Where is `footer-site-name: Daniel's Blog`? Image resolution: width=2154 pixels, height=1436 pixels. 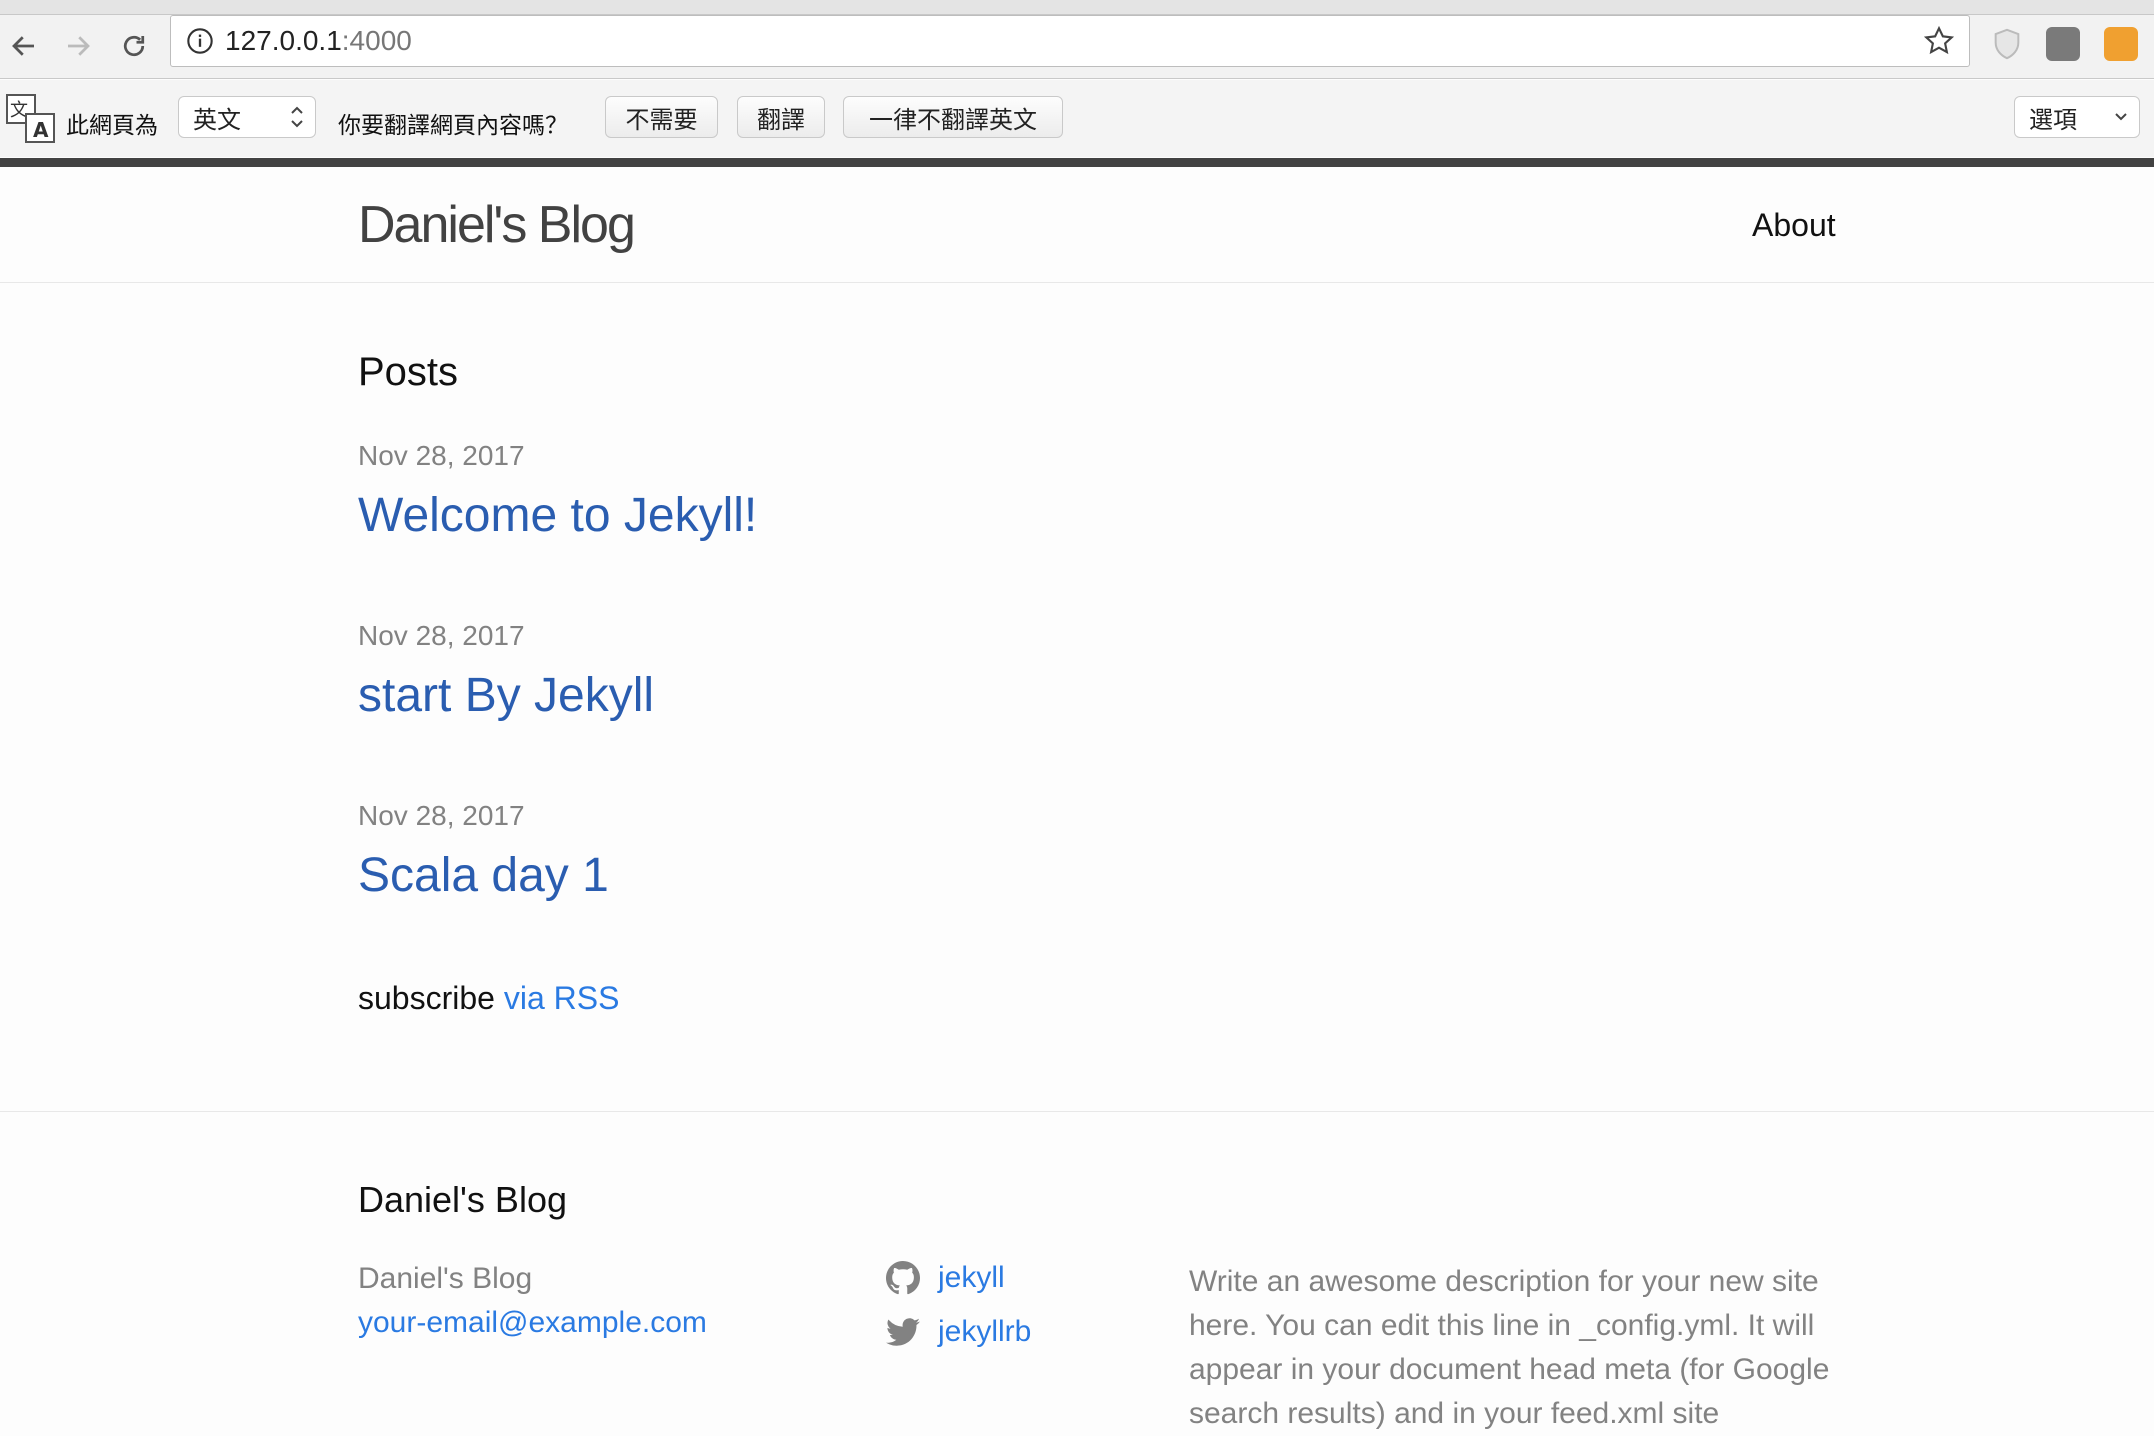
footer-site-name: Daniel's Blog is located at coordinates (445, 1278).